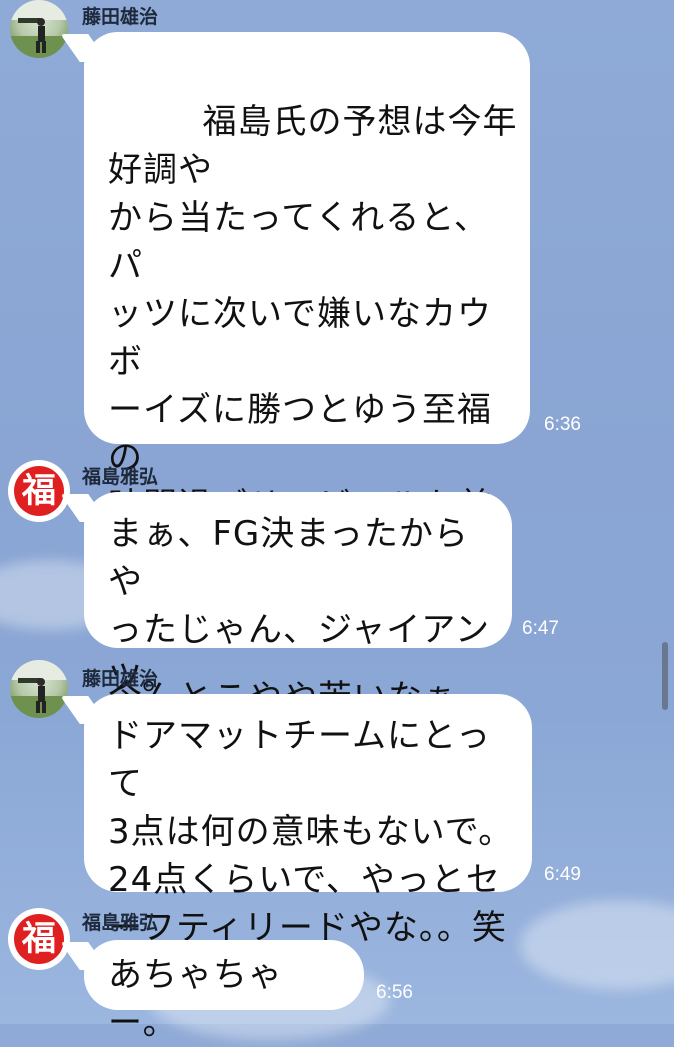 The height and width of the screenshot is (1047, 674). I want to click on message-time: 6:47, so click(540, 628).